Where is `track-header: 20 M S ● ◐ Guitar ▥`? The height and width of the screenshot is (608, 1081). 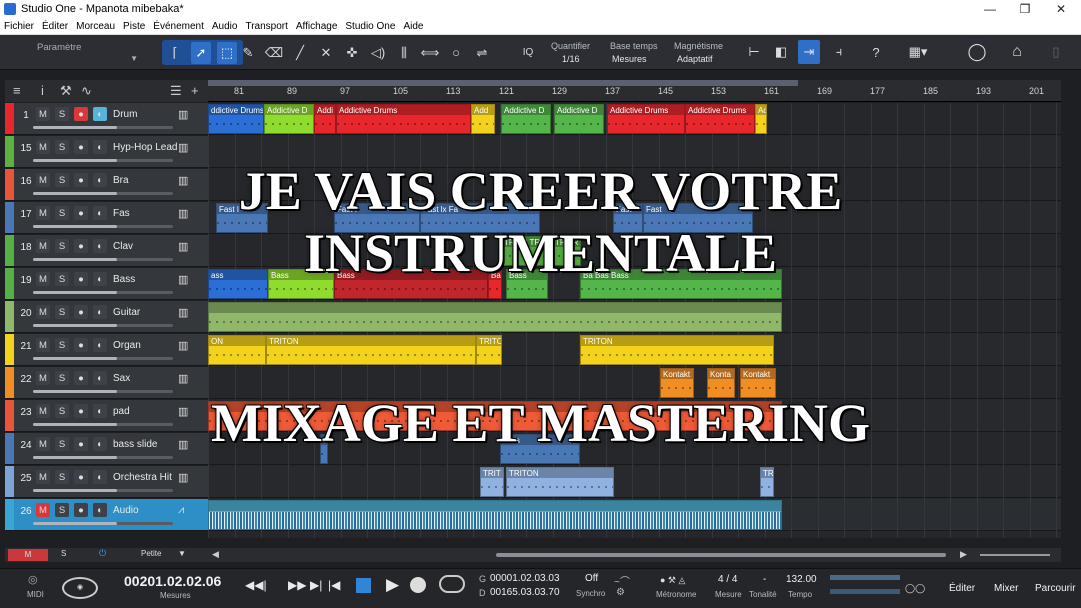
track-header: 20 M S ● ◐ Guitar ▥ is located at coordinates (106, 317).